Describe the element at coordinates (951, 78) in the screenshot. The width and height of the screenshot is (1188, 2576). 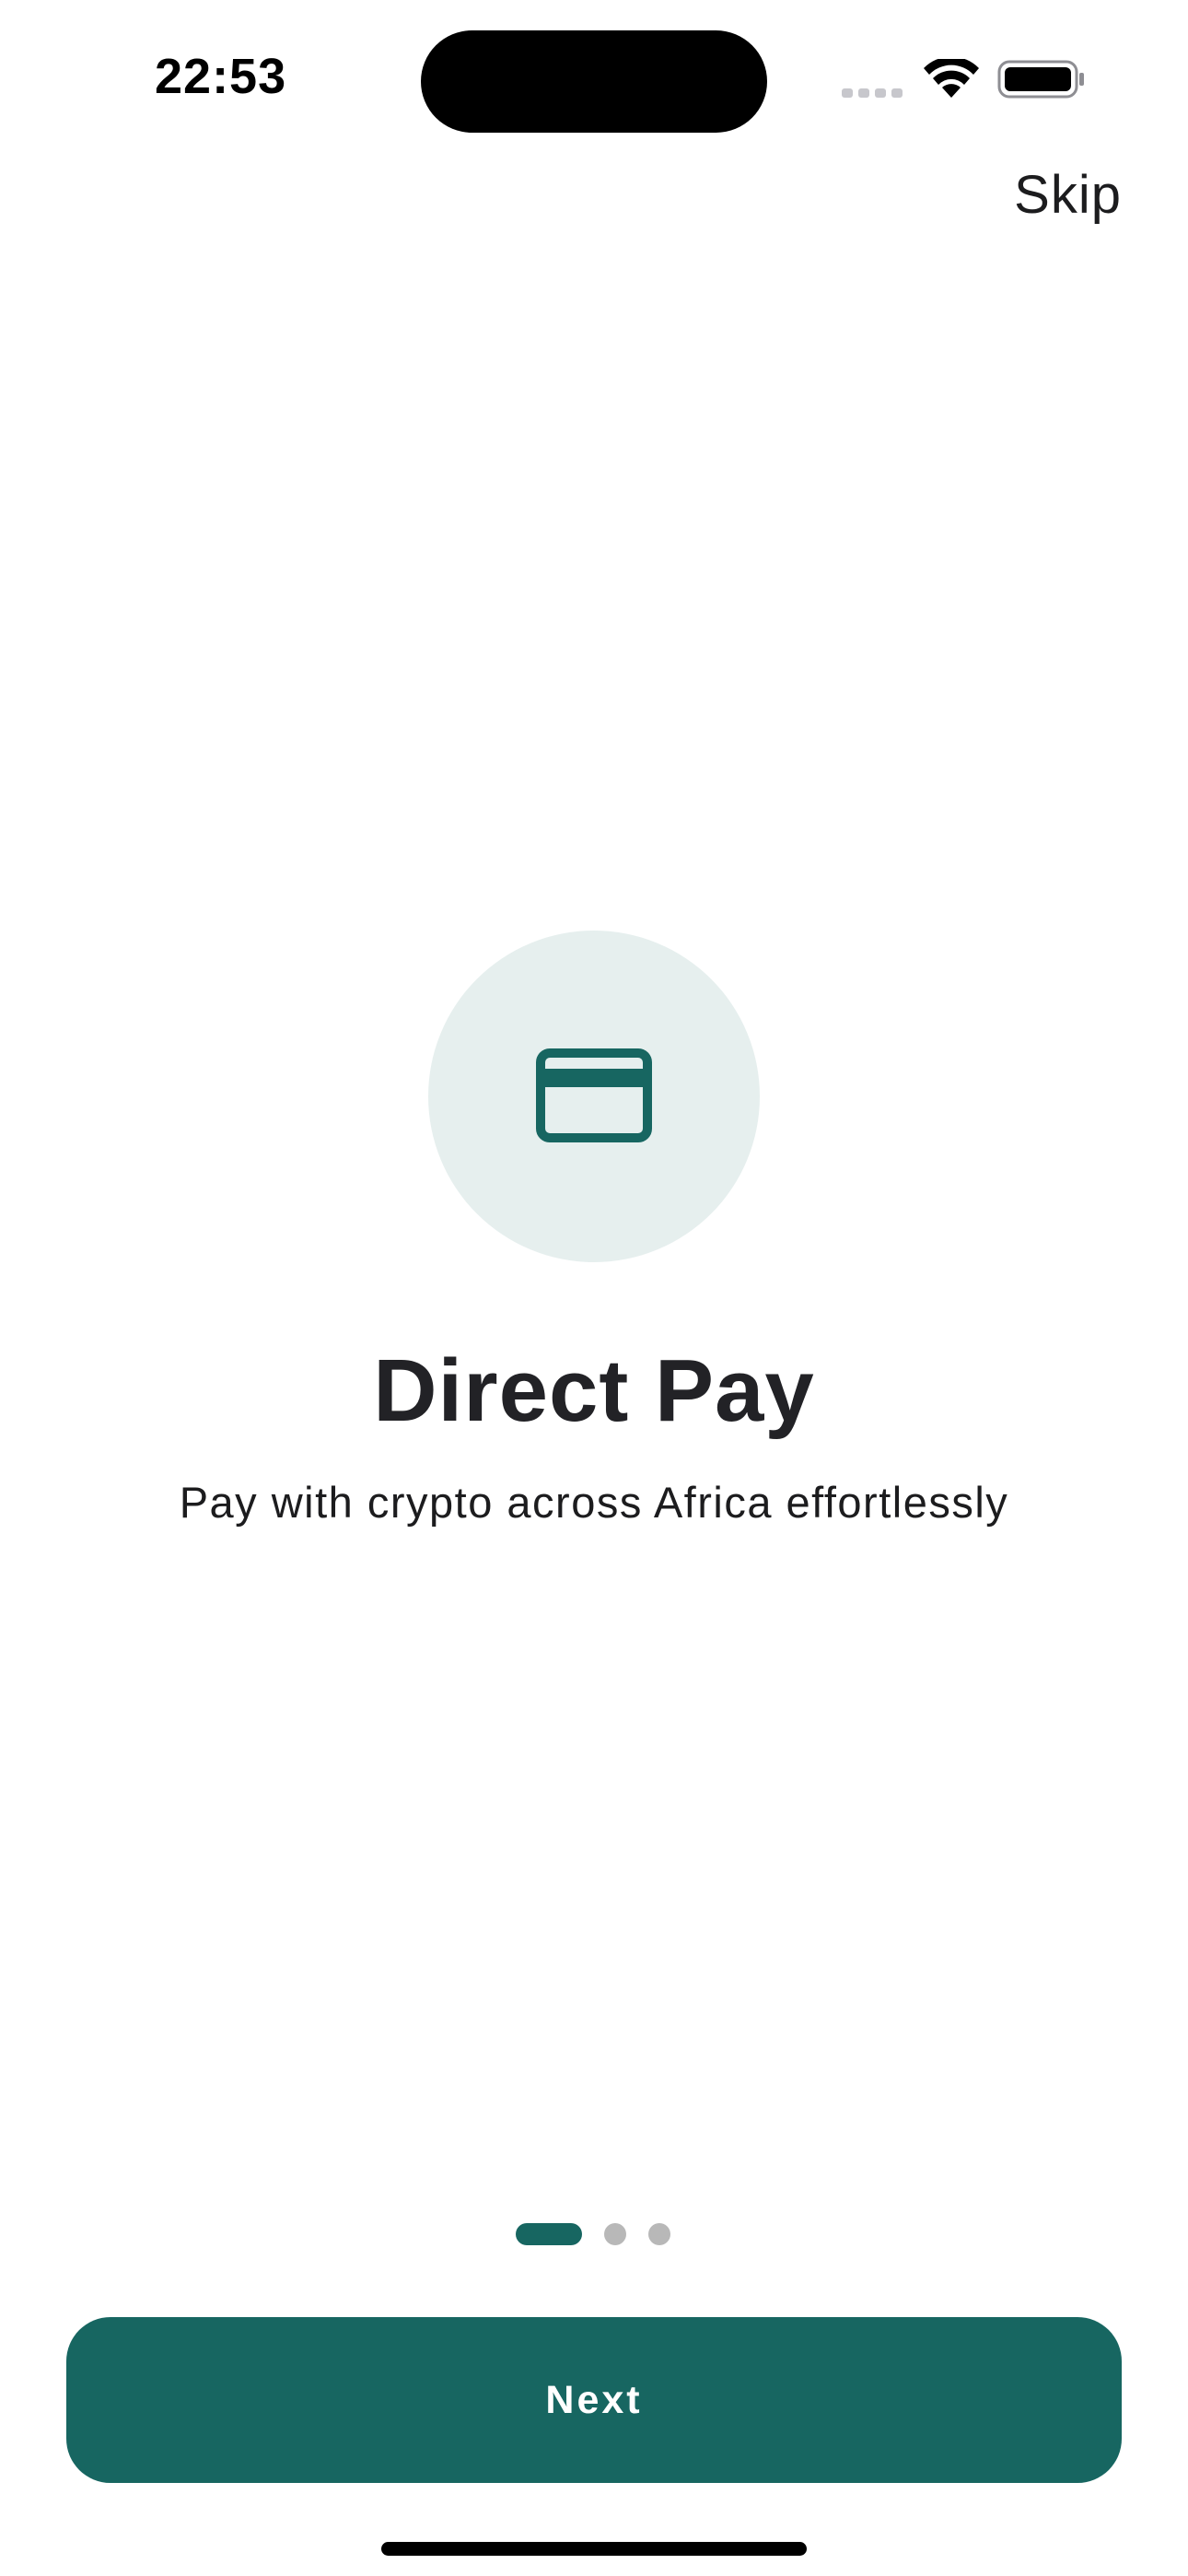
I see `wifi-icon` at that location.